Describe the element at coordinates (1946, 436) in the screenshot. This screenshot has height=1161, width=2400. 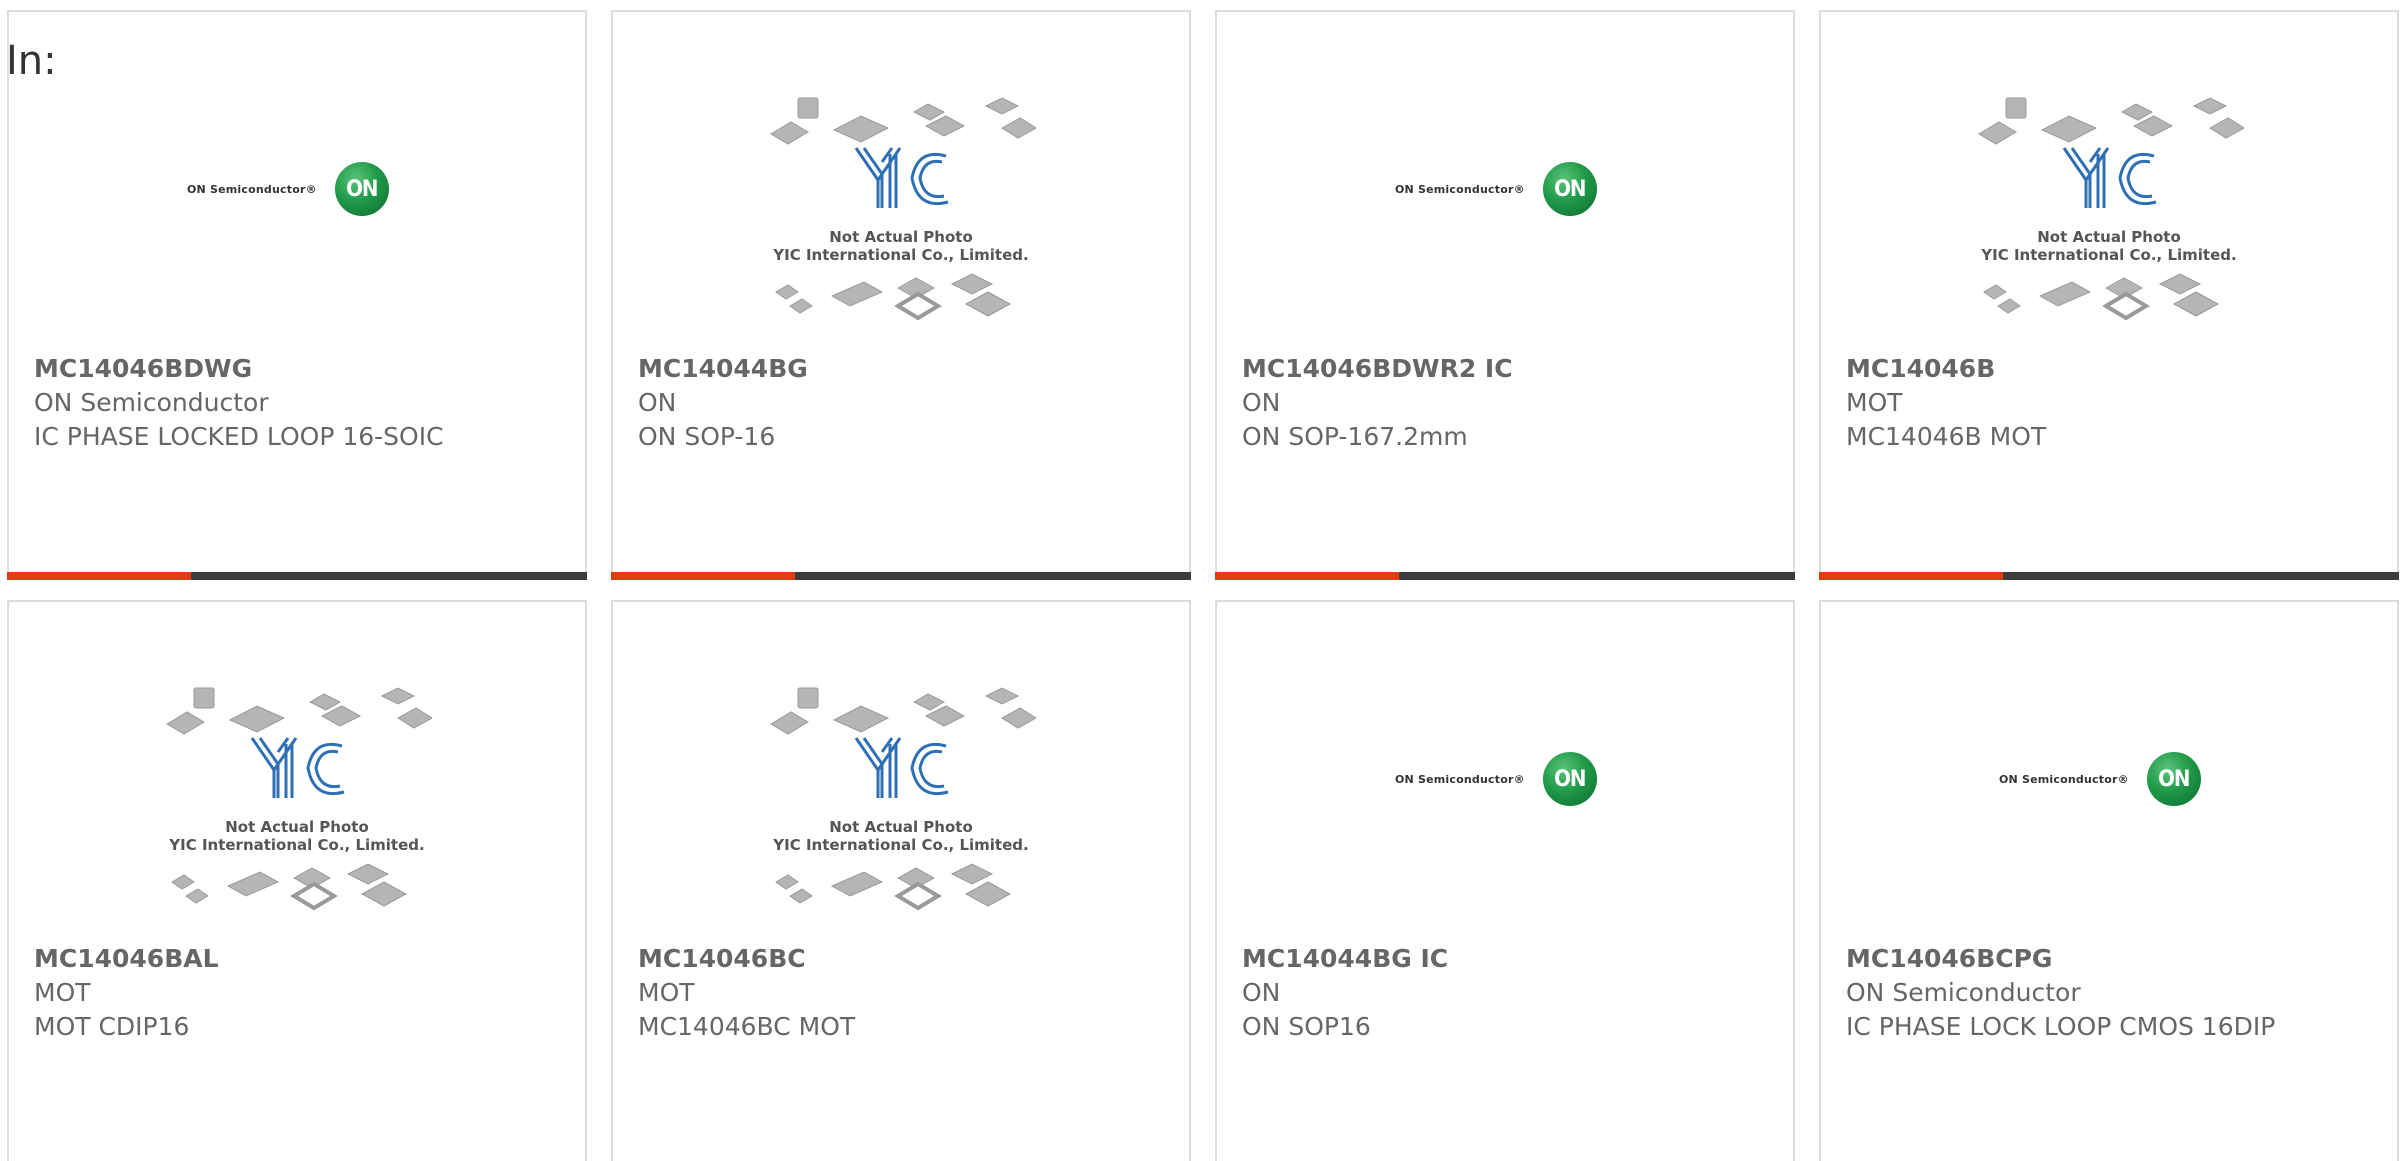
I see `description: MC14046B MOT` at that location.